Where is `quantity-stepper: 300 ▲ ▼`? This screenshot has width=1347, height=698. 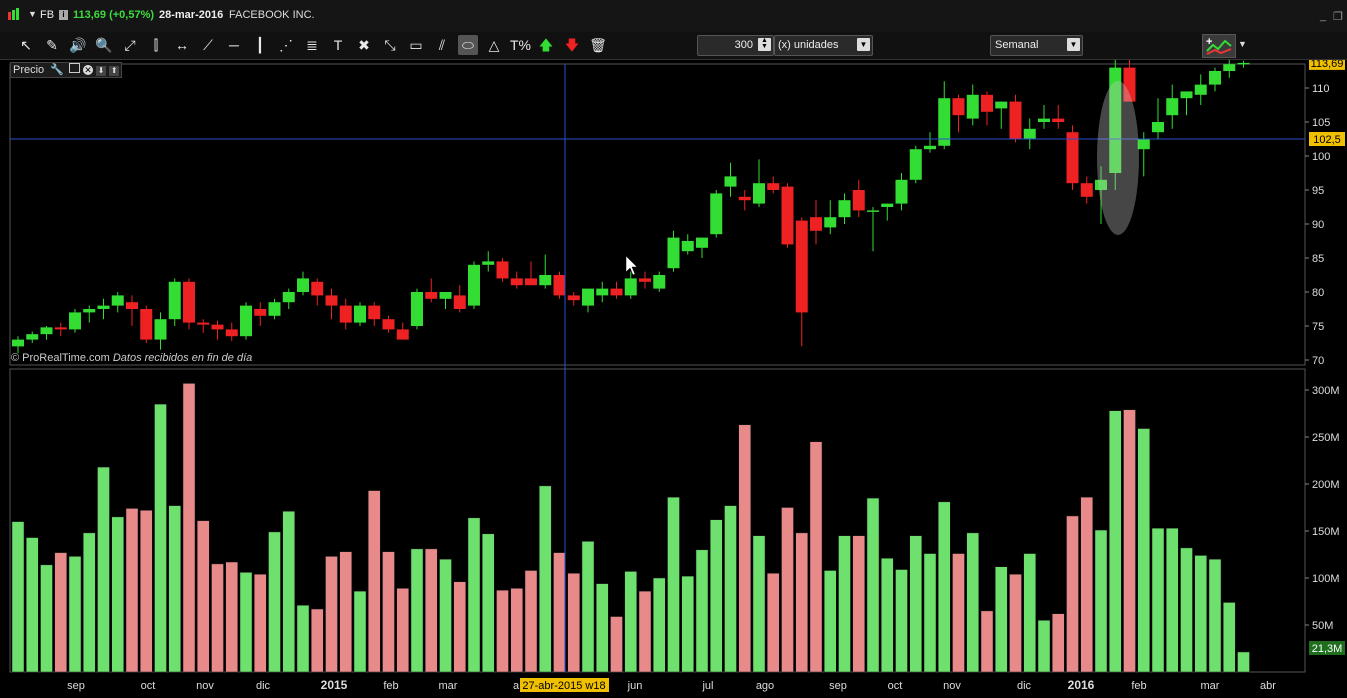 quantity-stepper: 300 ▲ ▼ is located at coordinates (735, 45).